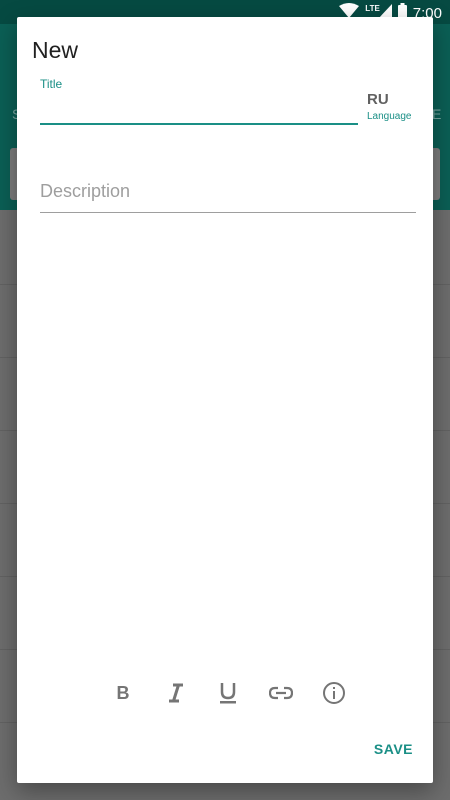 The image size is (450, 800). I want to click on language-label: Language, so click(389, 116).